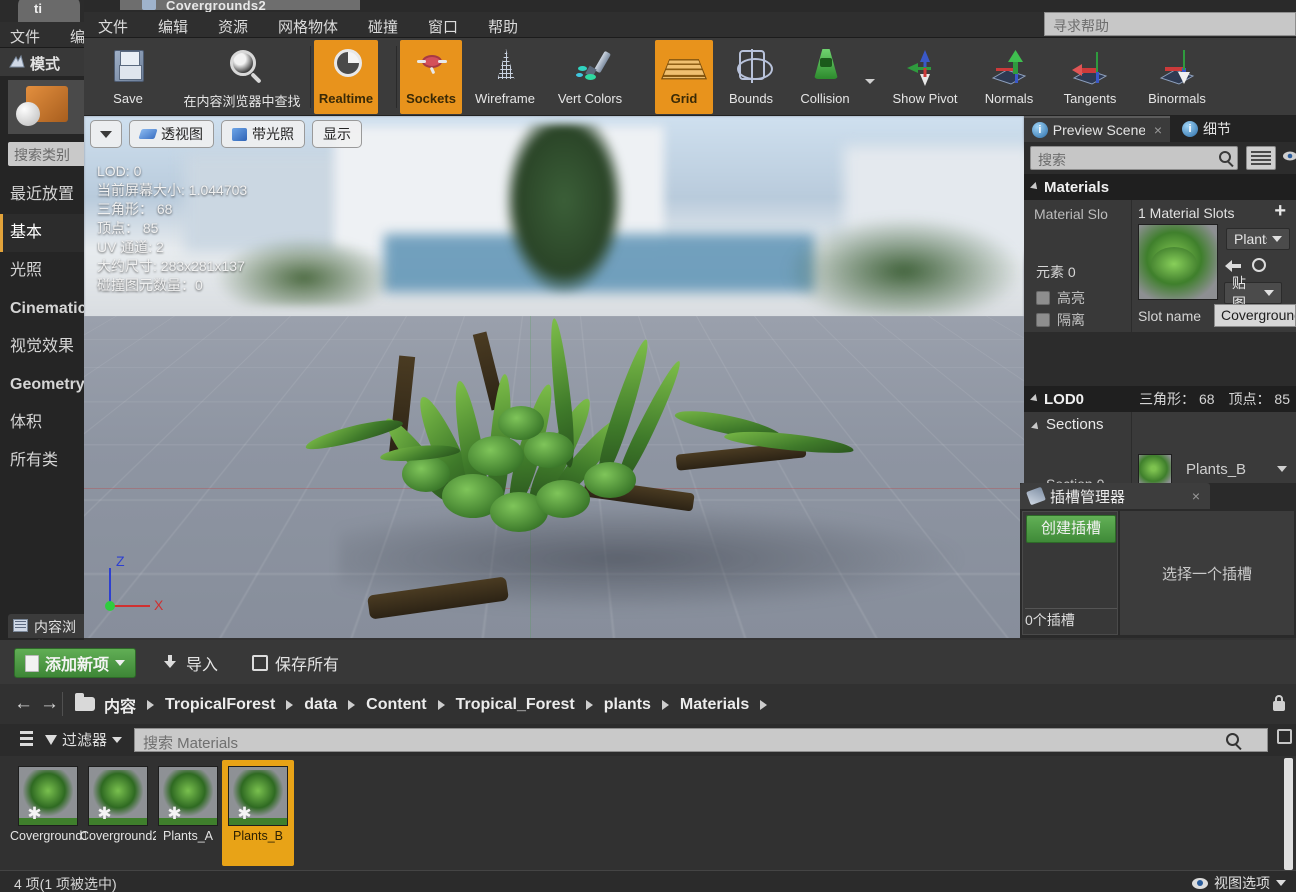 The height and width of the screenshot is (892, 1296). What do you see at coordinates (1177, 77) in the screenshot?
I see `toolbar-binormals-button: Binormals` at bounding box center [1177, 77].